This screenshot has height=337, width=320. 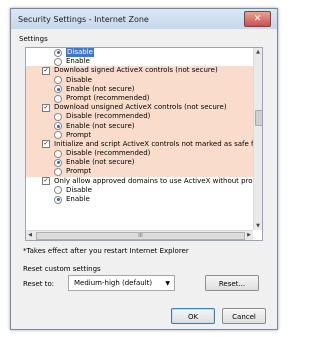 What do you see at coordinates (249, 235) in the screenshot?
I see `scroll-right-icon: ▶` at bounding box center [249, 235].